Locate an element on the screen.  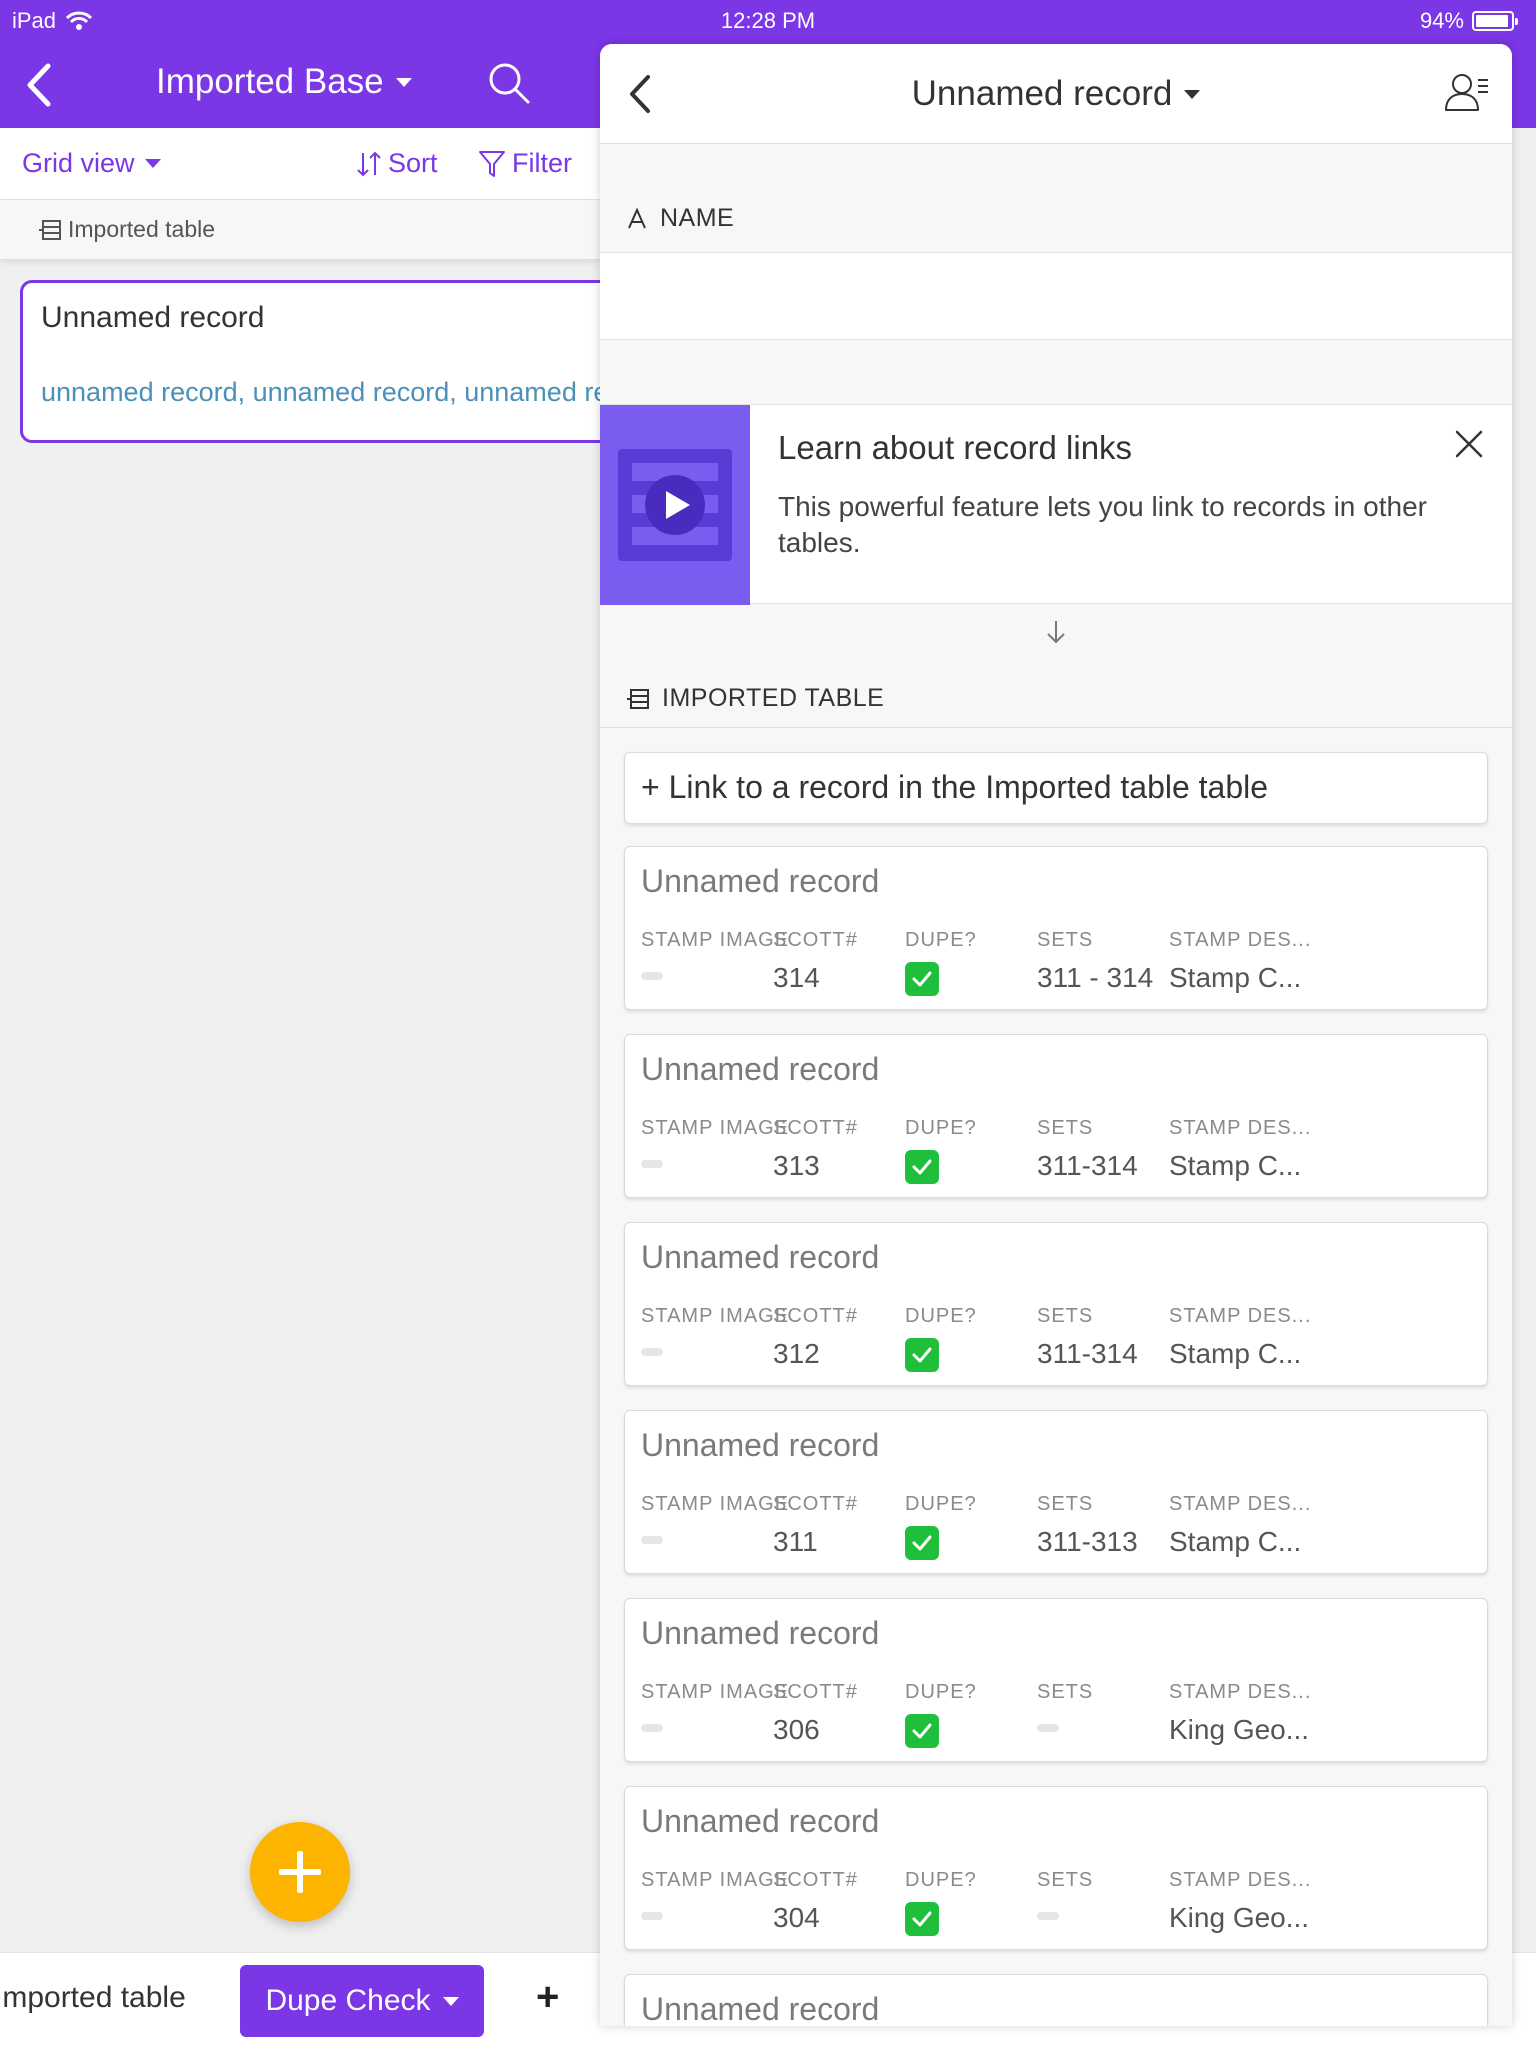
field-value: 311-314 is located at coordinates (1087, 1165).